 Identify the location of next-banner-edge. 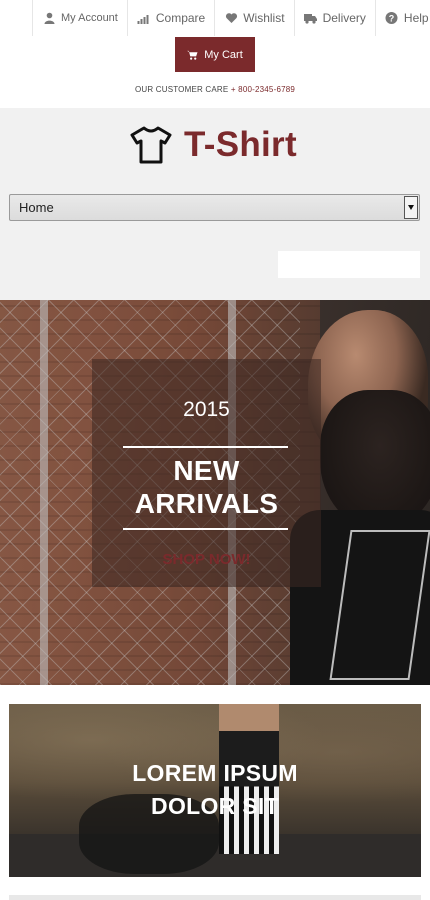
(215, 897).